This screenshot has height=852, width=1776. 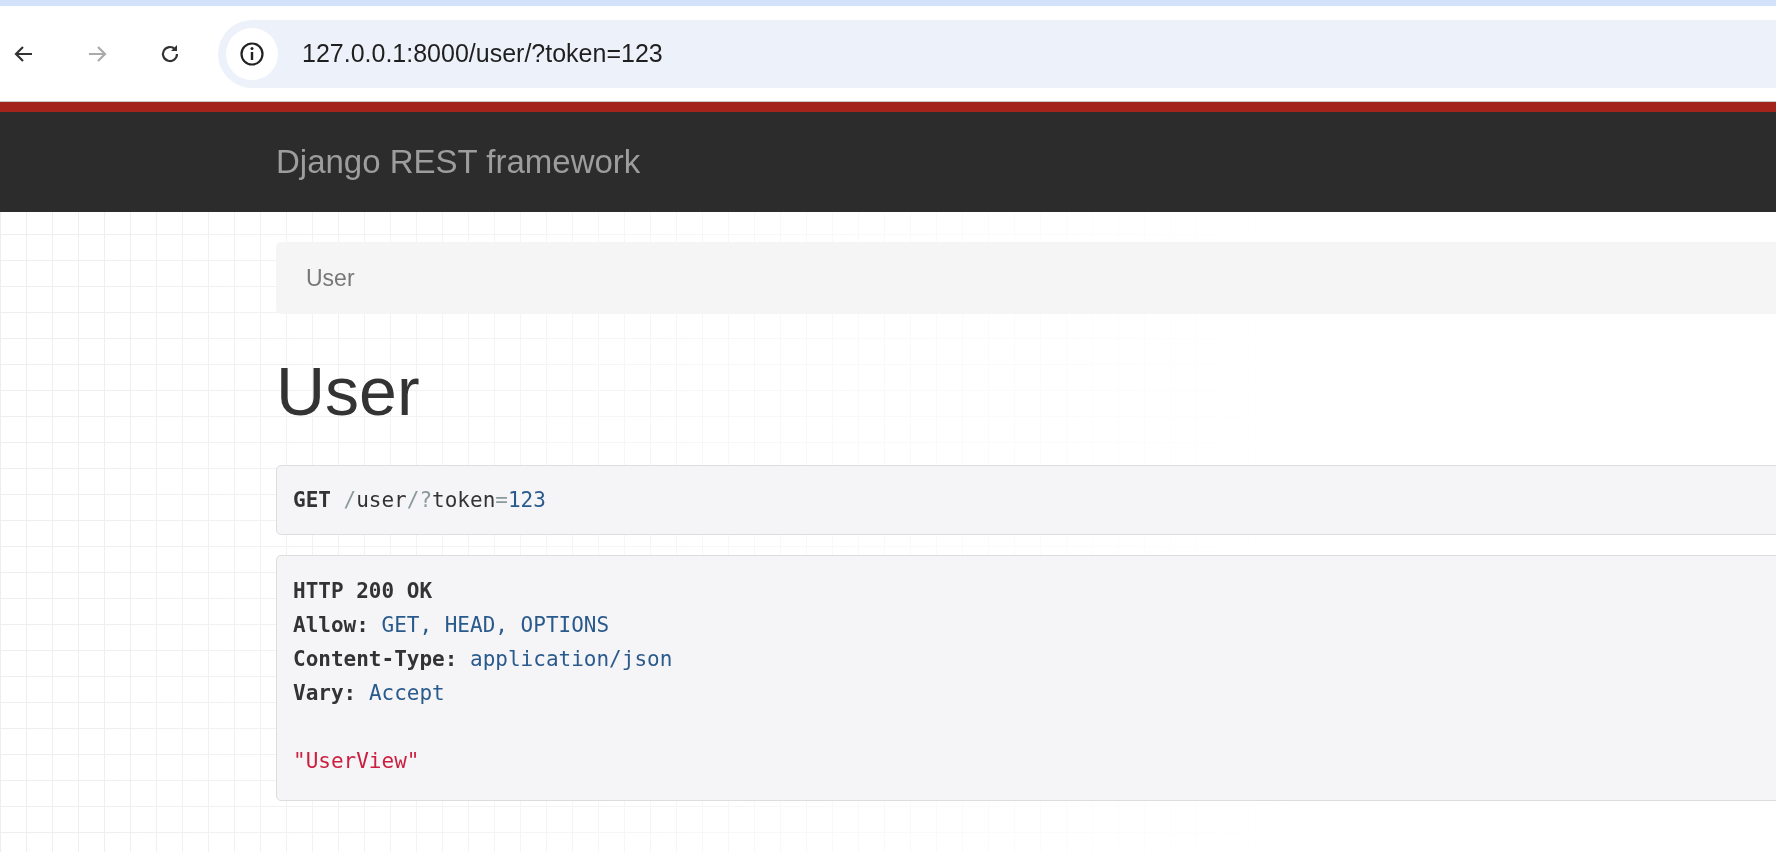 I want to click on header-line: Allow: GET, HEAD, OPTIONS, so click(x=452, y=625).